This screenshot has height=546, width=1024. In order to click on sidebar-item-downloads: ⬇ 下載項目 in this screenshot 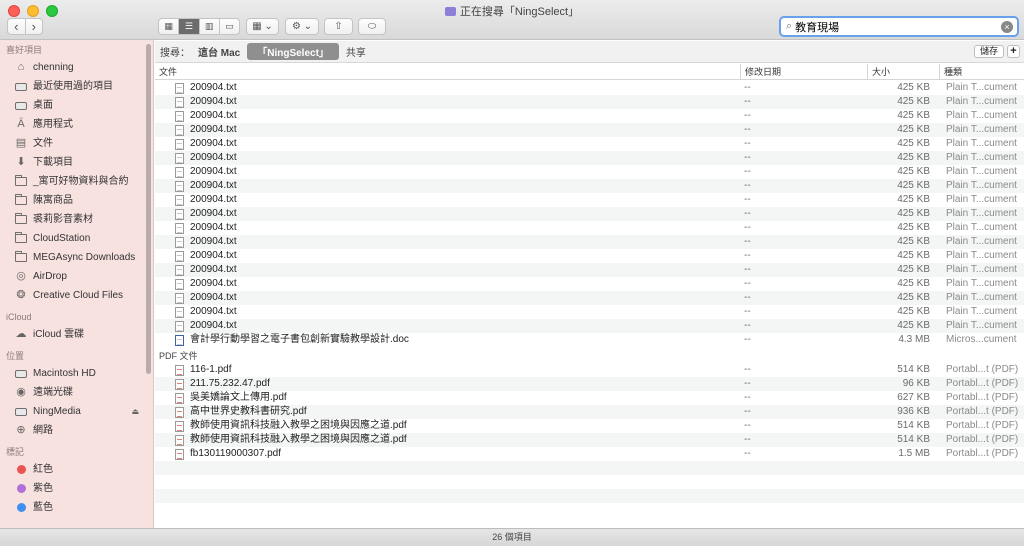, I will do `click(76, 162)`.